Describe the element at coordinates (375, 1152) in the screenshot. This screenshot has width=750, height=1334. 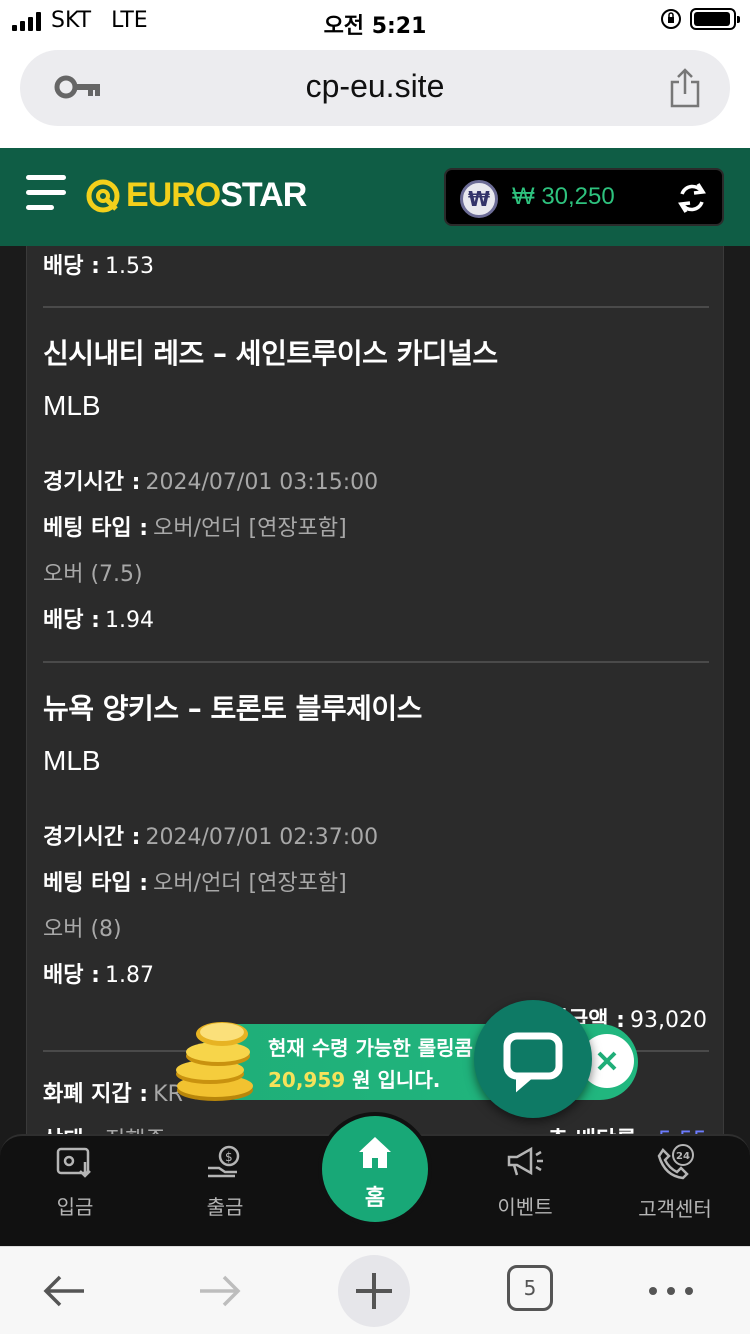
I see `home-icon` at that location.